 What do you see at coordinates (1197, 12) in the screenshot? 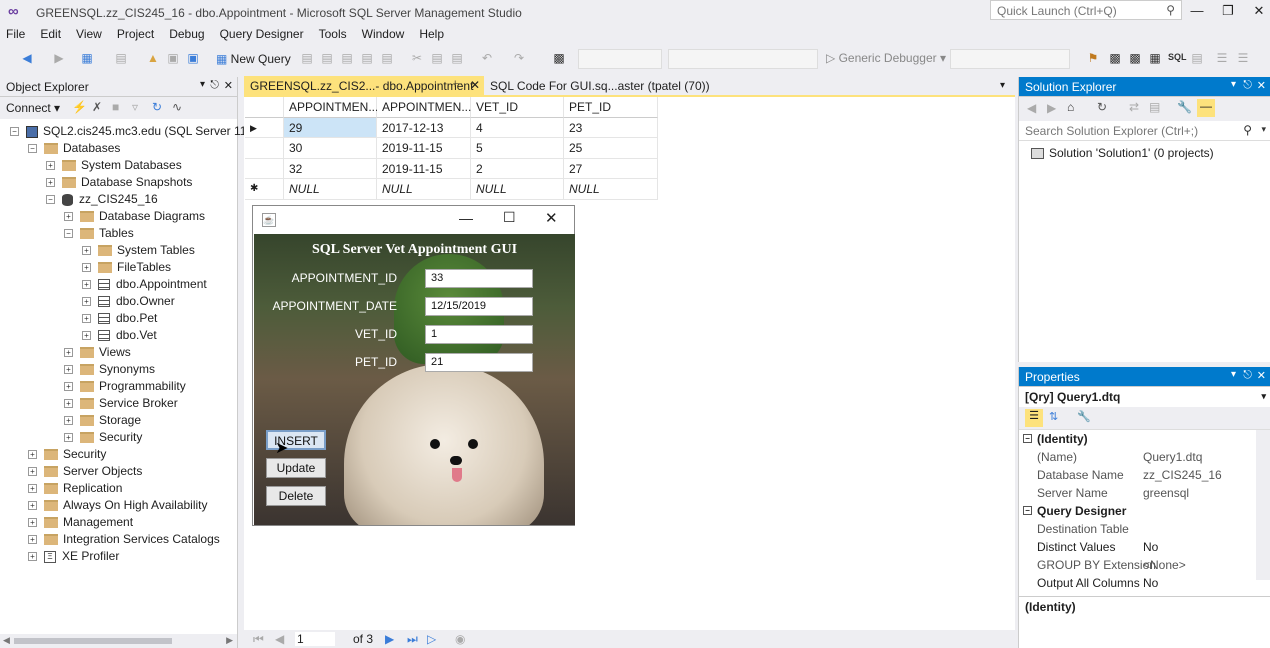
I see `minimize-button: —` at bounding box center [1197, 12].